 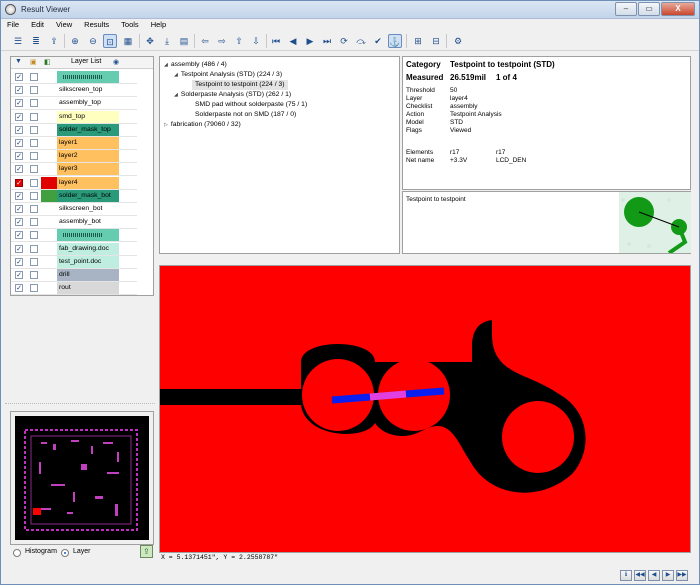 I want to click on layer-row: ✓ assembly_bot, so click(x=74, y=223).